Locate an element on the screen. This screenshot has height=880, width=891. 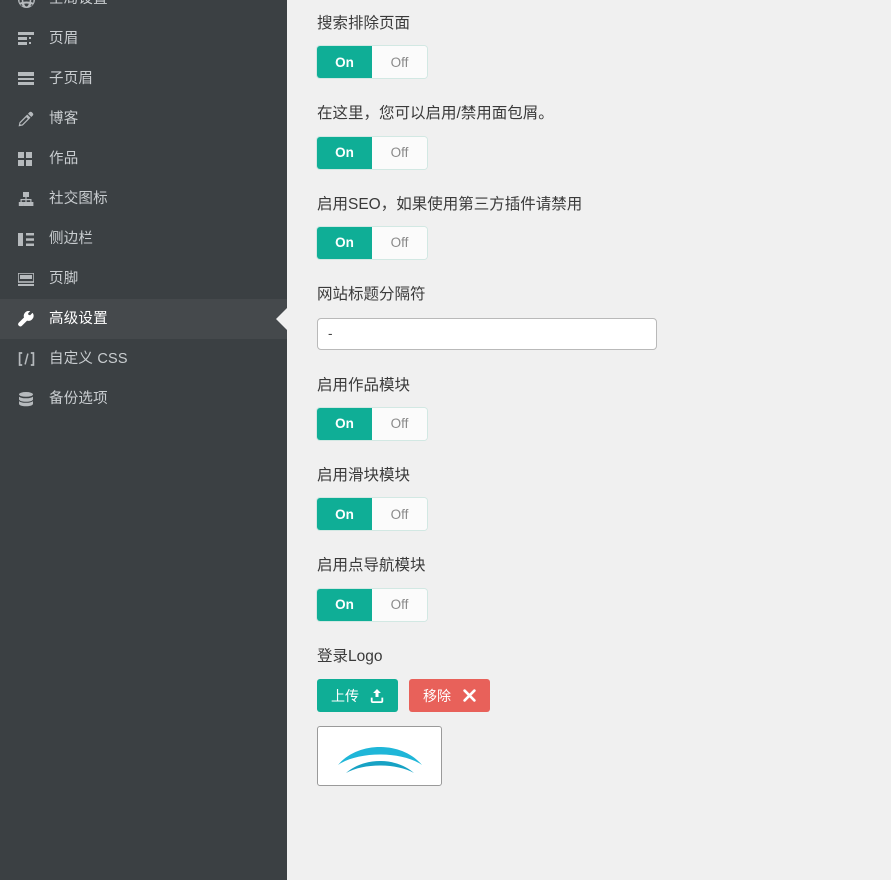
sidebar-item-backup-options: 备份选项 is located at coordinates (143, 399).